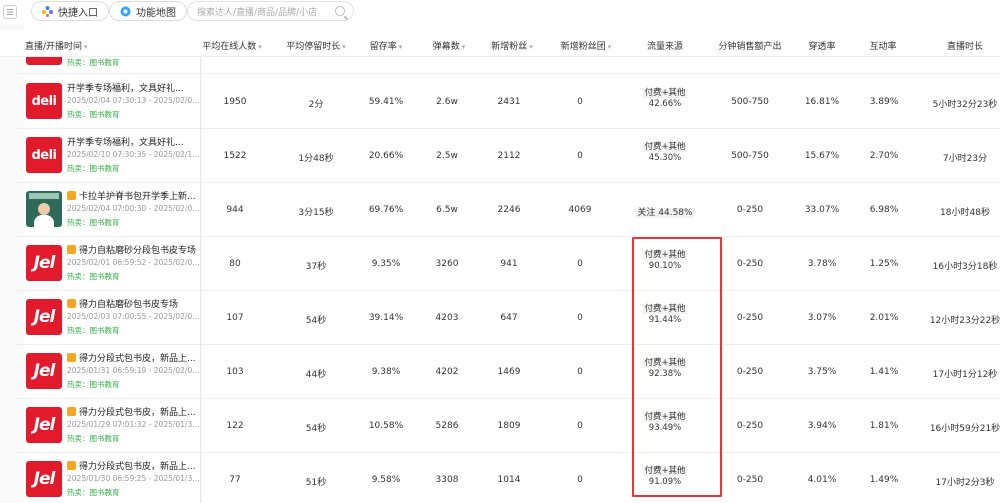 This screenshot has height=503, width=1000. Describe the element at coordinates (822, 372) in the screenshot. I see `penetration-rate: 3.75%` at that location.